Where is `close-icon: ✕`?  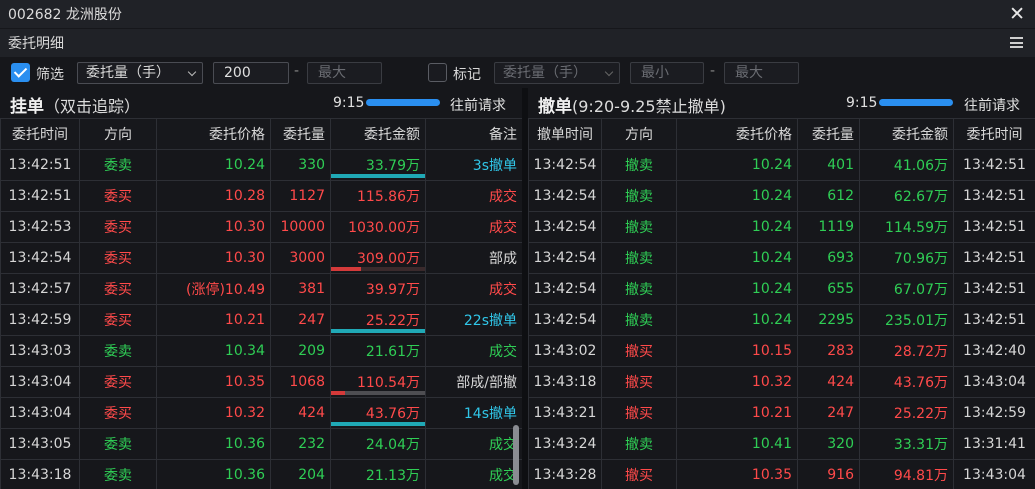 close-icon: ✕ is located at coordinates (1017, 14).